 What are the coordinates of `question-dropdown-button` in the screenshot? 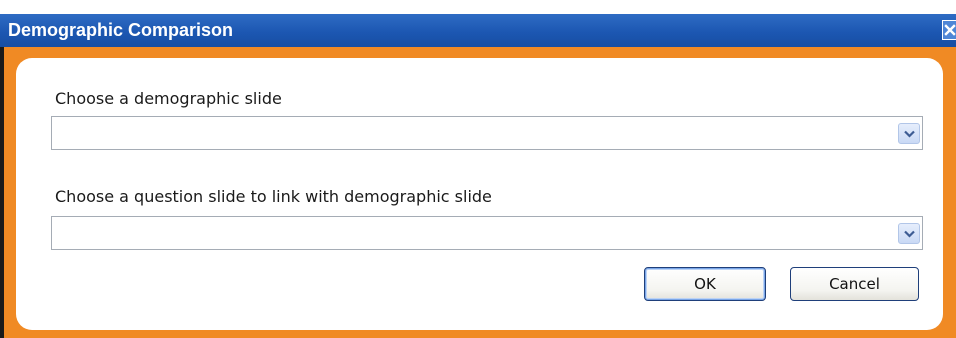 It's located at (909, 233).